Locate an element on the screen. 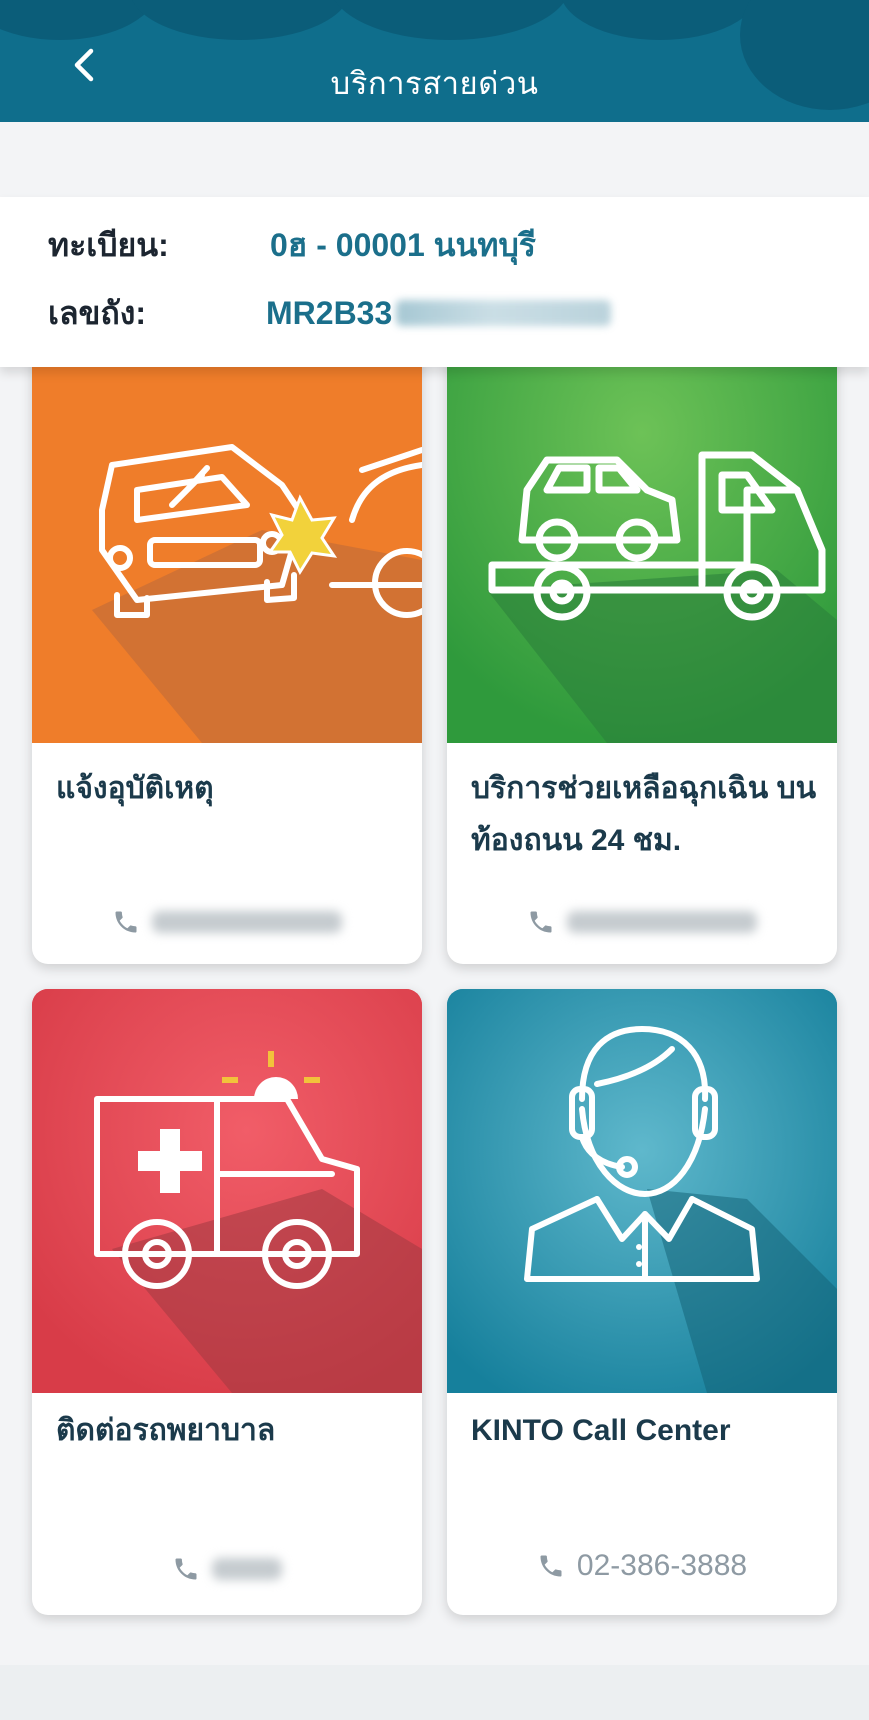 This screenshot has width=869, height=1720. vin-value: MR2B33 is located at coordinates (329, 312).